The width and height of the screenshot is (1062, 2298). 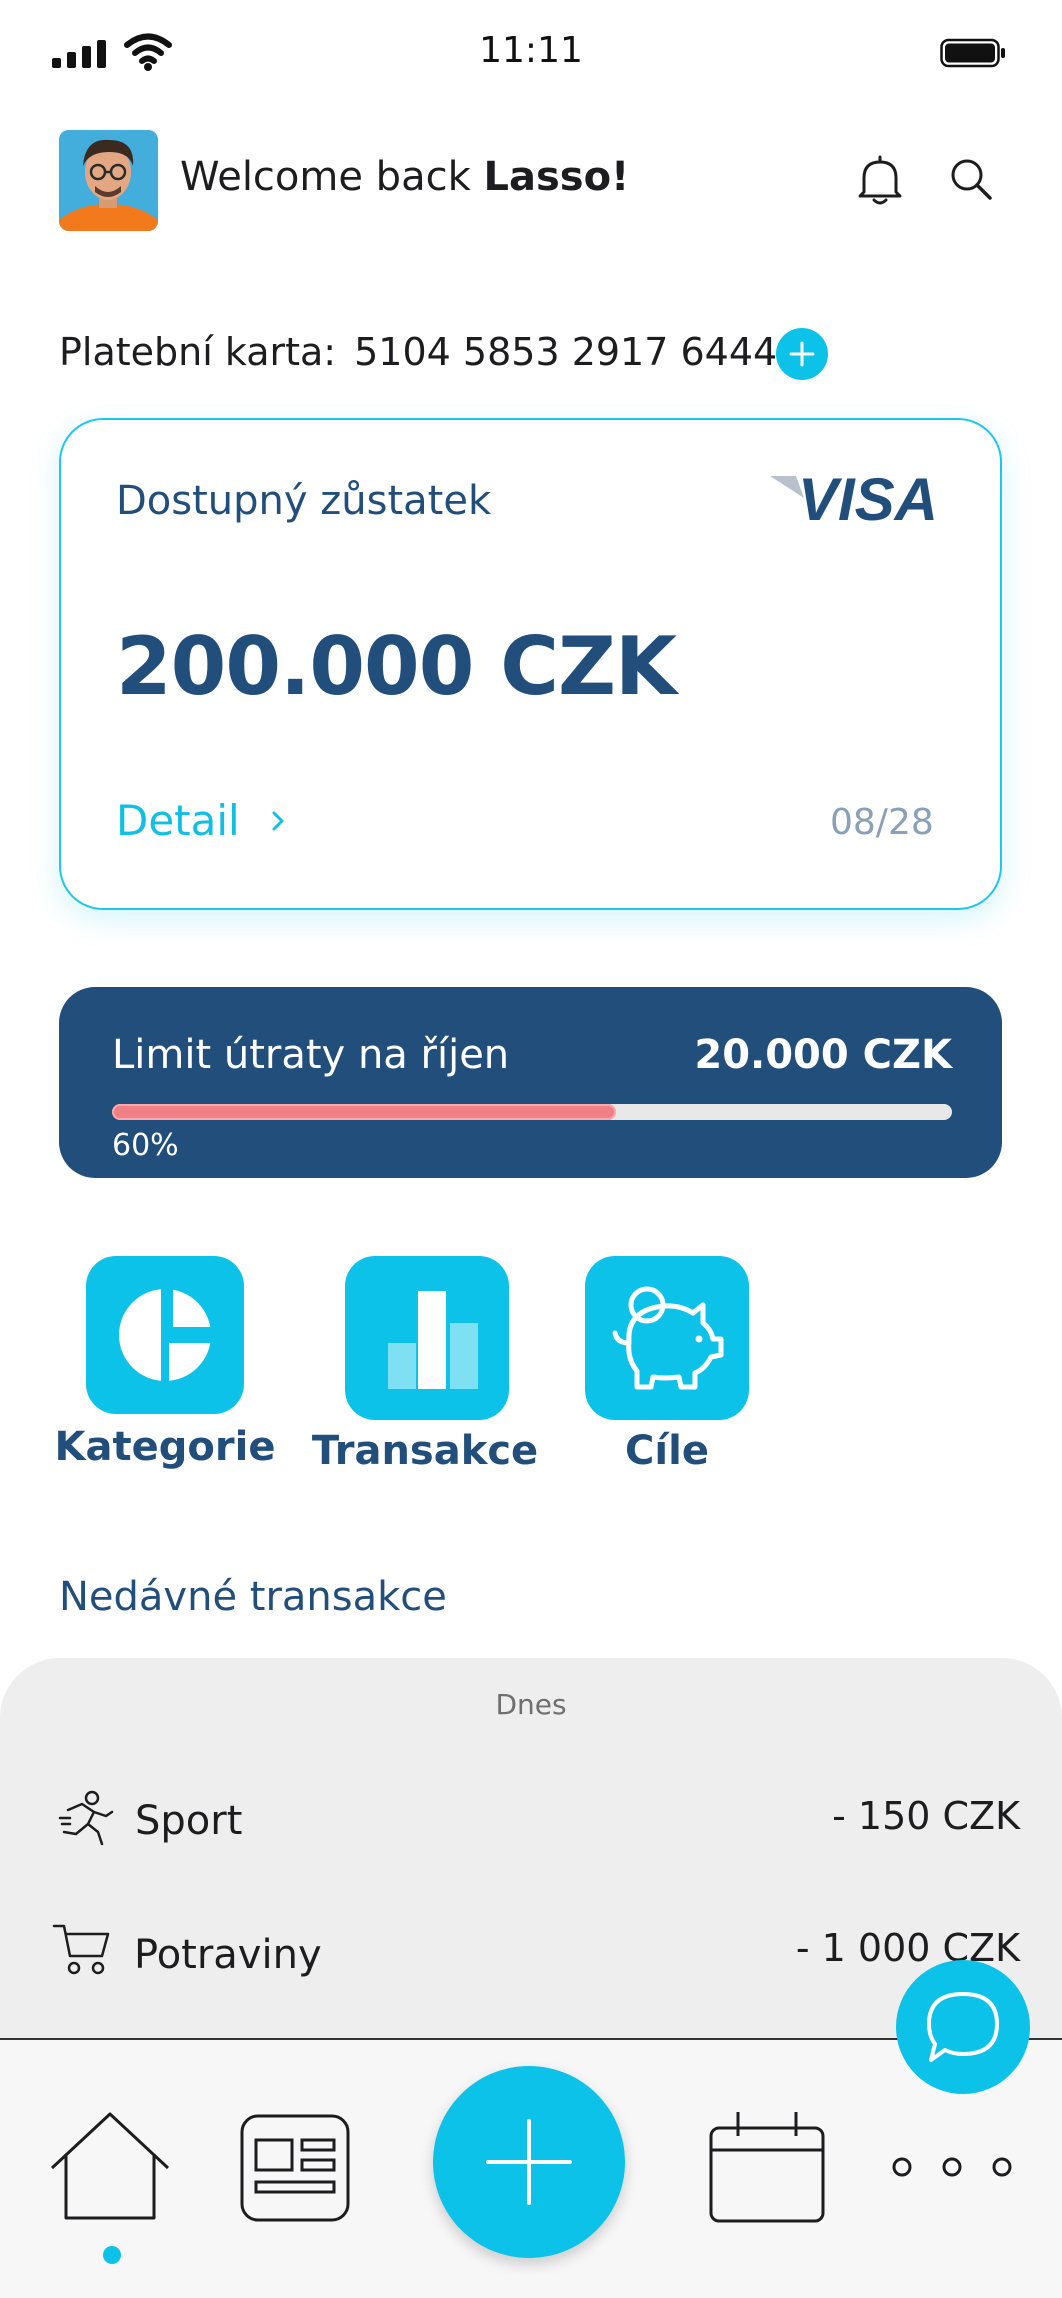 What do you see at coordinates (332, 177) in the screenshot?
I see `welcome-prefix: Welcome back` at bounding box center [332, 177].